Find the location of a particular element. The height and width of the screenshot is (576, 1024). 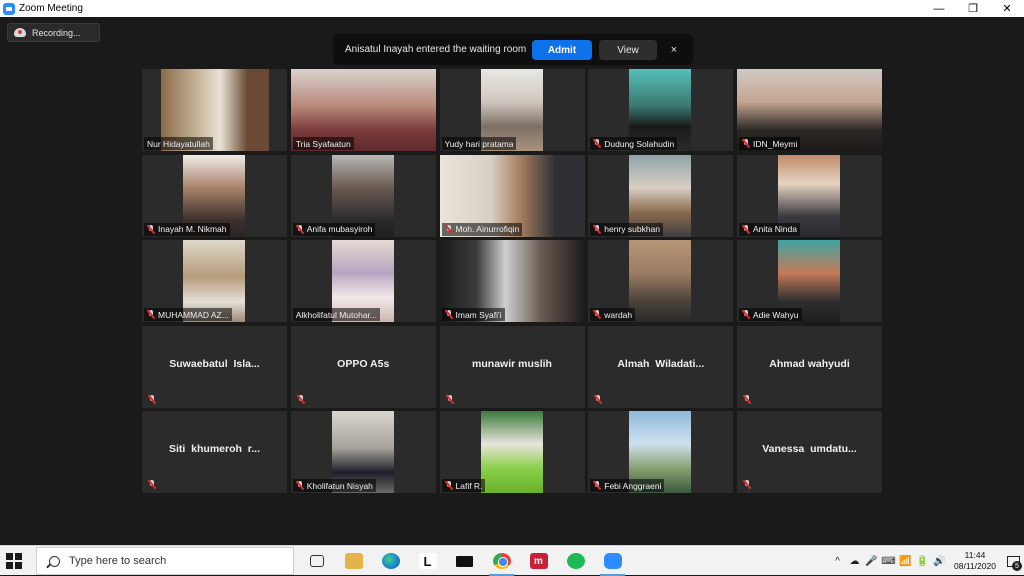

participant-tile: wardah is located at coordinates (661, 281).